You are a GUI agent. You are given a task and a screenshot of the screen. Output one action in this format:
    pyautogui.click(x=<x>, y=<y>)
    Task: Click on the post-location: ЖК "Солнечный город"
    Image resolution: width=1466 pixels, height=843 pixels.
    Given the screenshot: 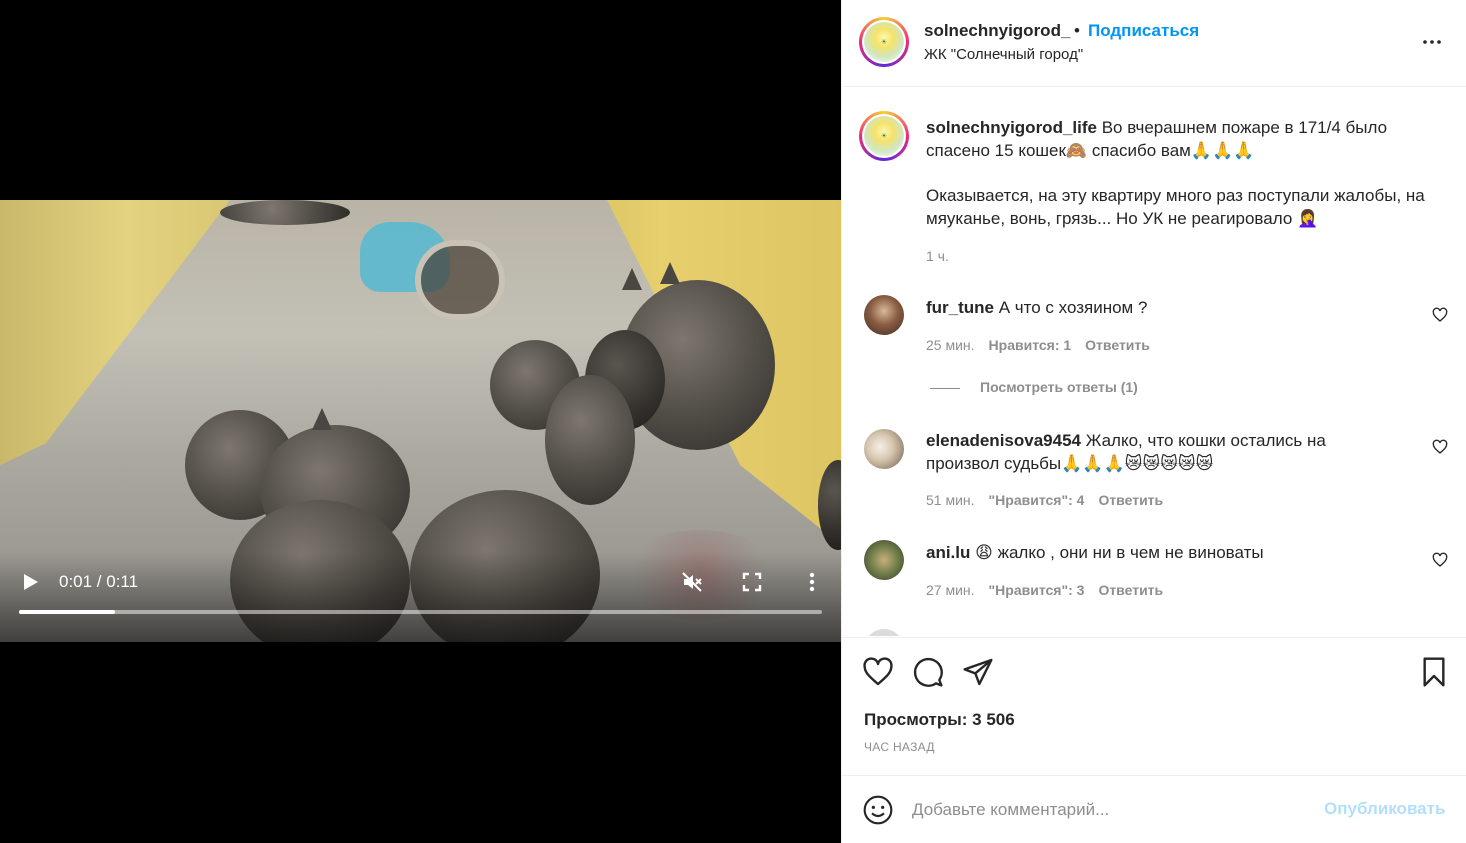 What is the action you would take?
    pyautogui.click(x=1003, y=54)
    